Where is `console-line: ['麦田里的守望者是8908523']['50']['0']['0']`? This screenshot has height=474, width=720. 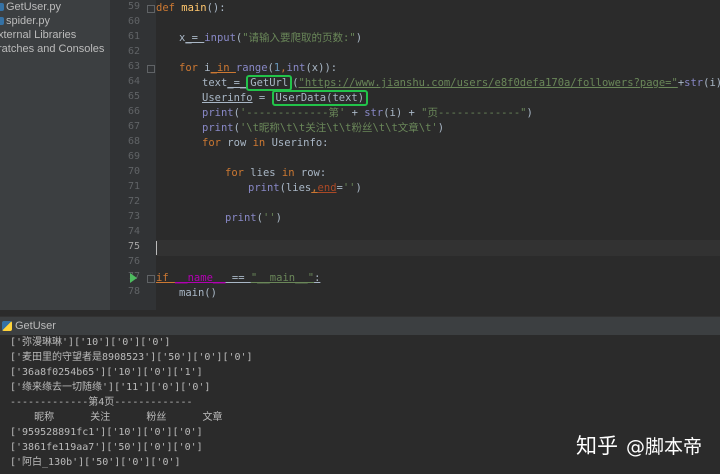 console-line: ['麦田里的守望者是8908523']['50']['0']['0'] is located at coordinates (131, 357).